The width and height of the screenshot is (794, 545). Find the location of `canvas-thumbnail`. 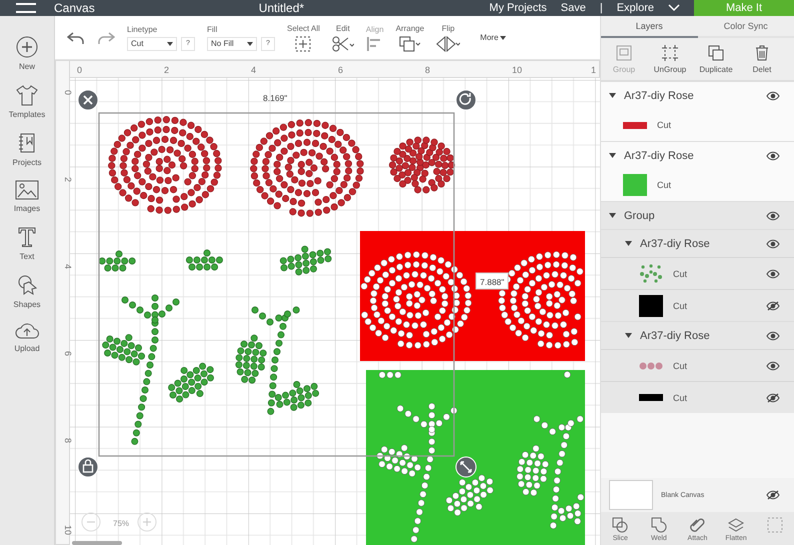

canvas-thumbnail is located at coordinates (631, 495).